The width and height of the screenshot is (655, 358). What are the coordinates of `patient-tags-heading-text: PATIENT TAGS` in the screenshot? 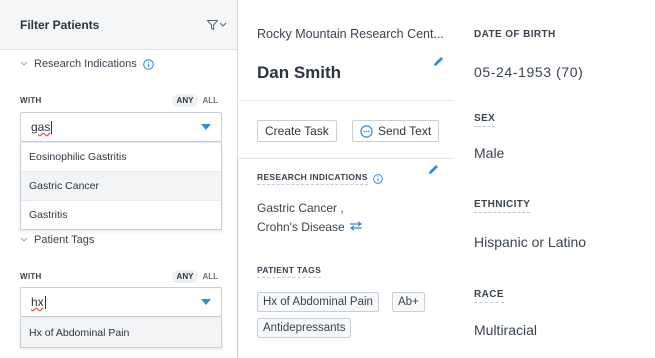 It's located at (289, 271).